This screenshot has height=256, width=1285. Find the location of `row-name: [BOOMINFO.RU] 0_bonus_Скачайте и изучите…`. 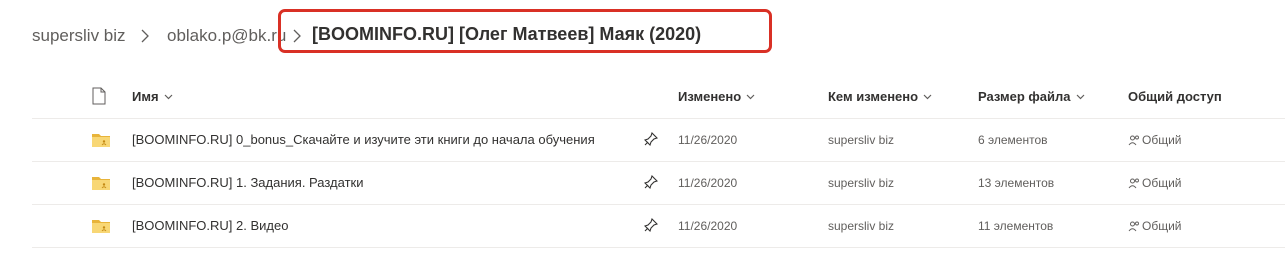

row-name: [BOOMINFO.RU] 0_bonus_Скачайте и изучите… is located at coordinates (363, 139).